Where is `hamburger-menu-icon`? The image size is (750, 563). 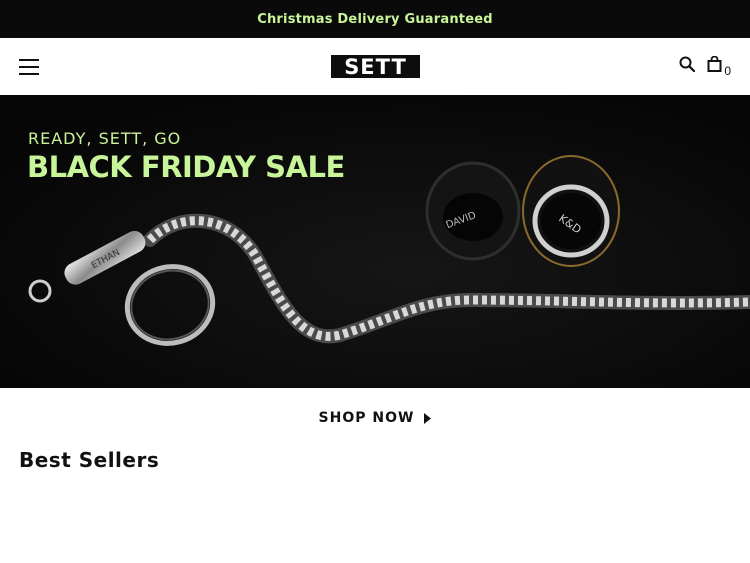
hamburger-menu-icon is located at coordinates (29, 66).